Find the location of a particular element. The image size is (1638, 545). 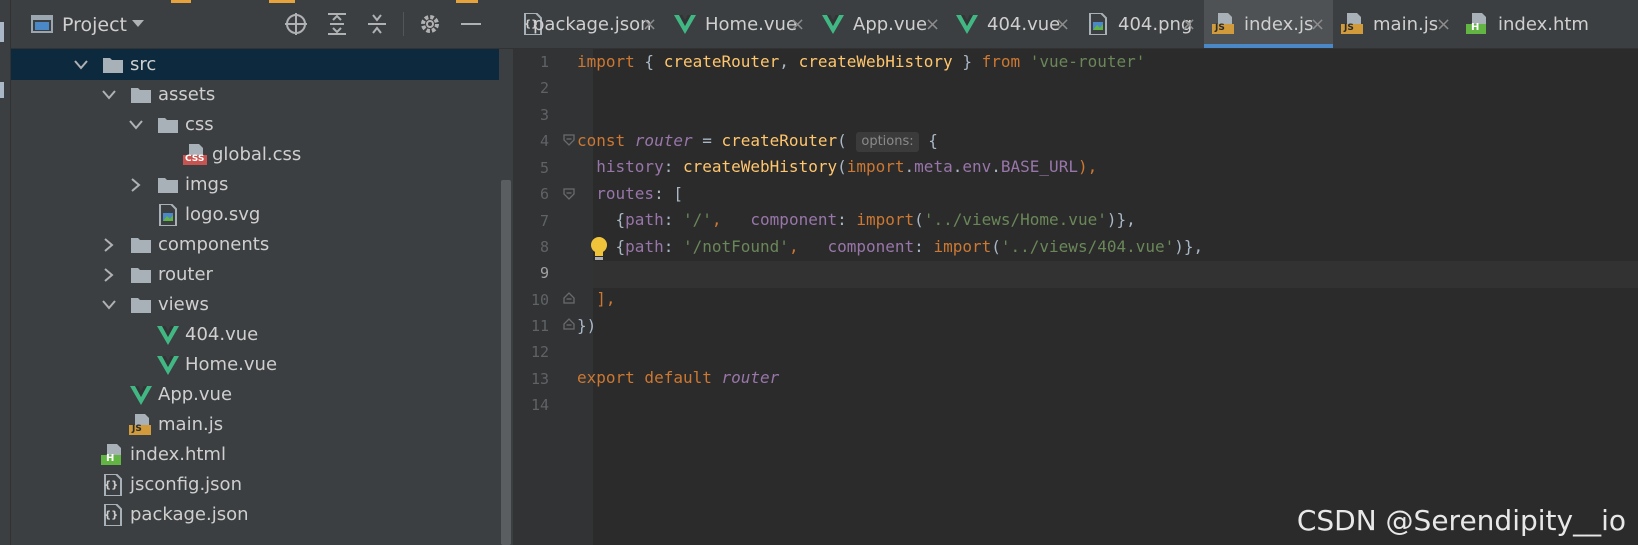

tree-item-label: global.css is located at coordinates (257, 154).